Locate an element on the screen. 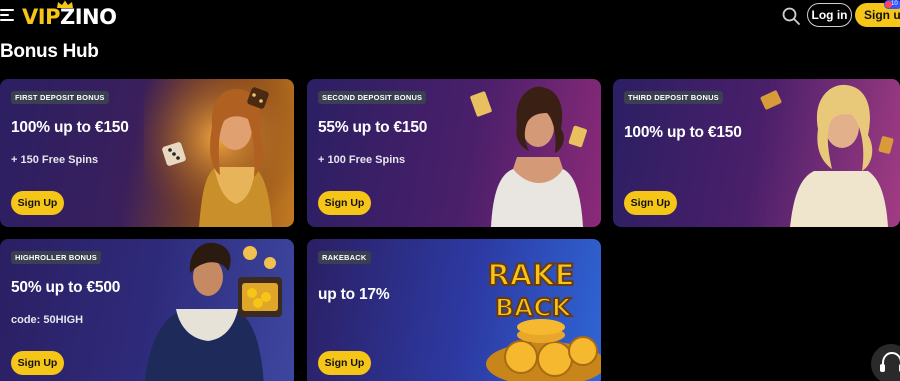 Image resolution: width=900 pixels, height=381 pixels. woman-blonde-illustration is located at coordinates (827, 155).